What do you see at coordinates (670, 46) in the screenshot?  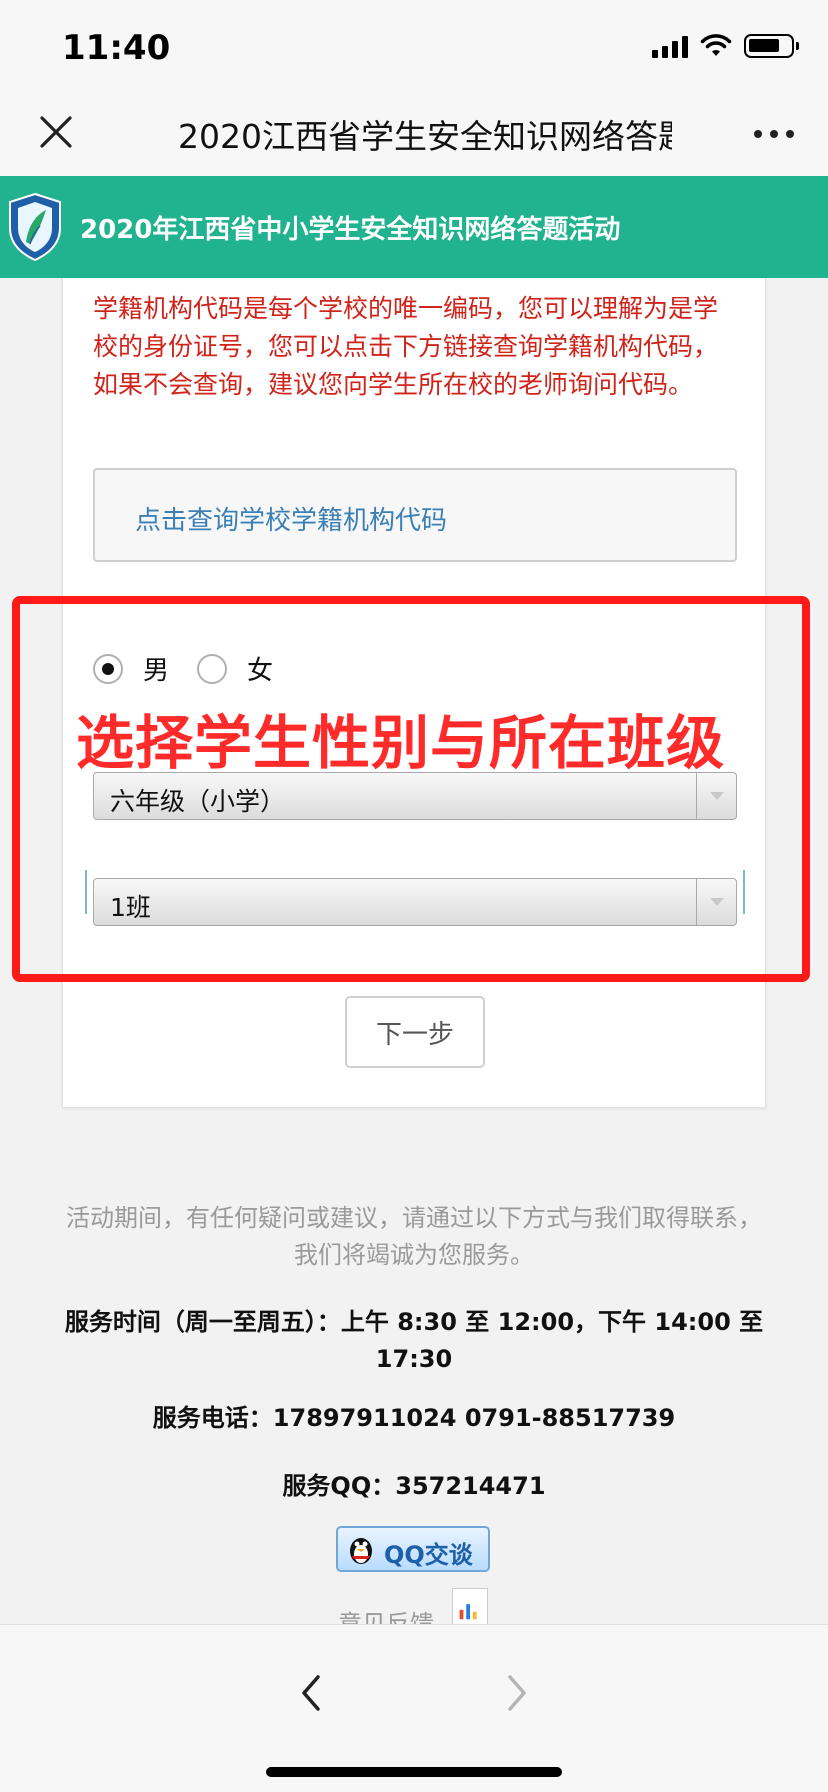 I see `signal-icon` at bounding box center [670, 46].